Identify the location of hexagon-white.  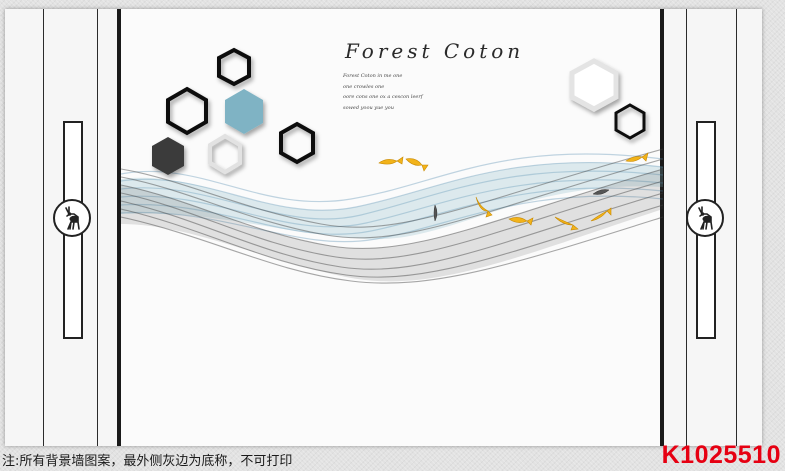
(594, 85).